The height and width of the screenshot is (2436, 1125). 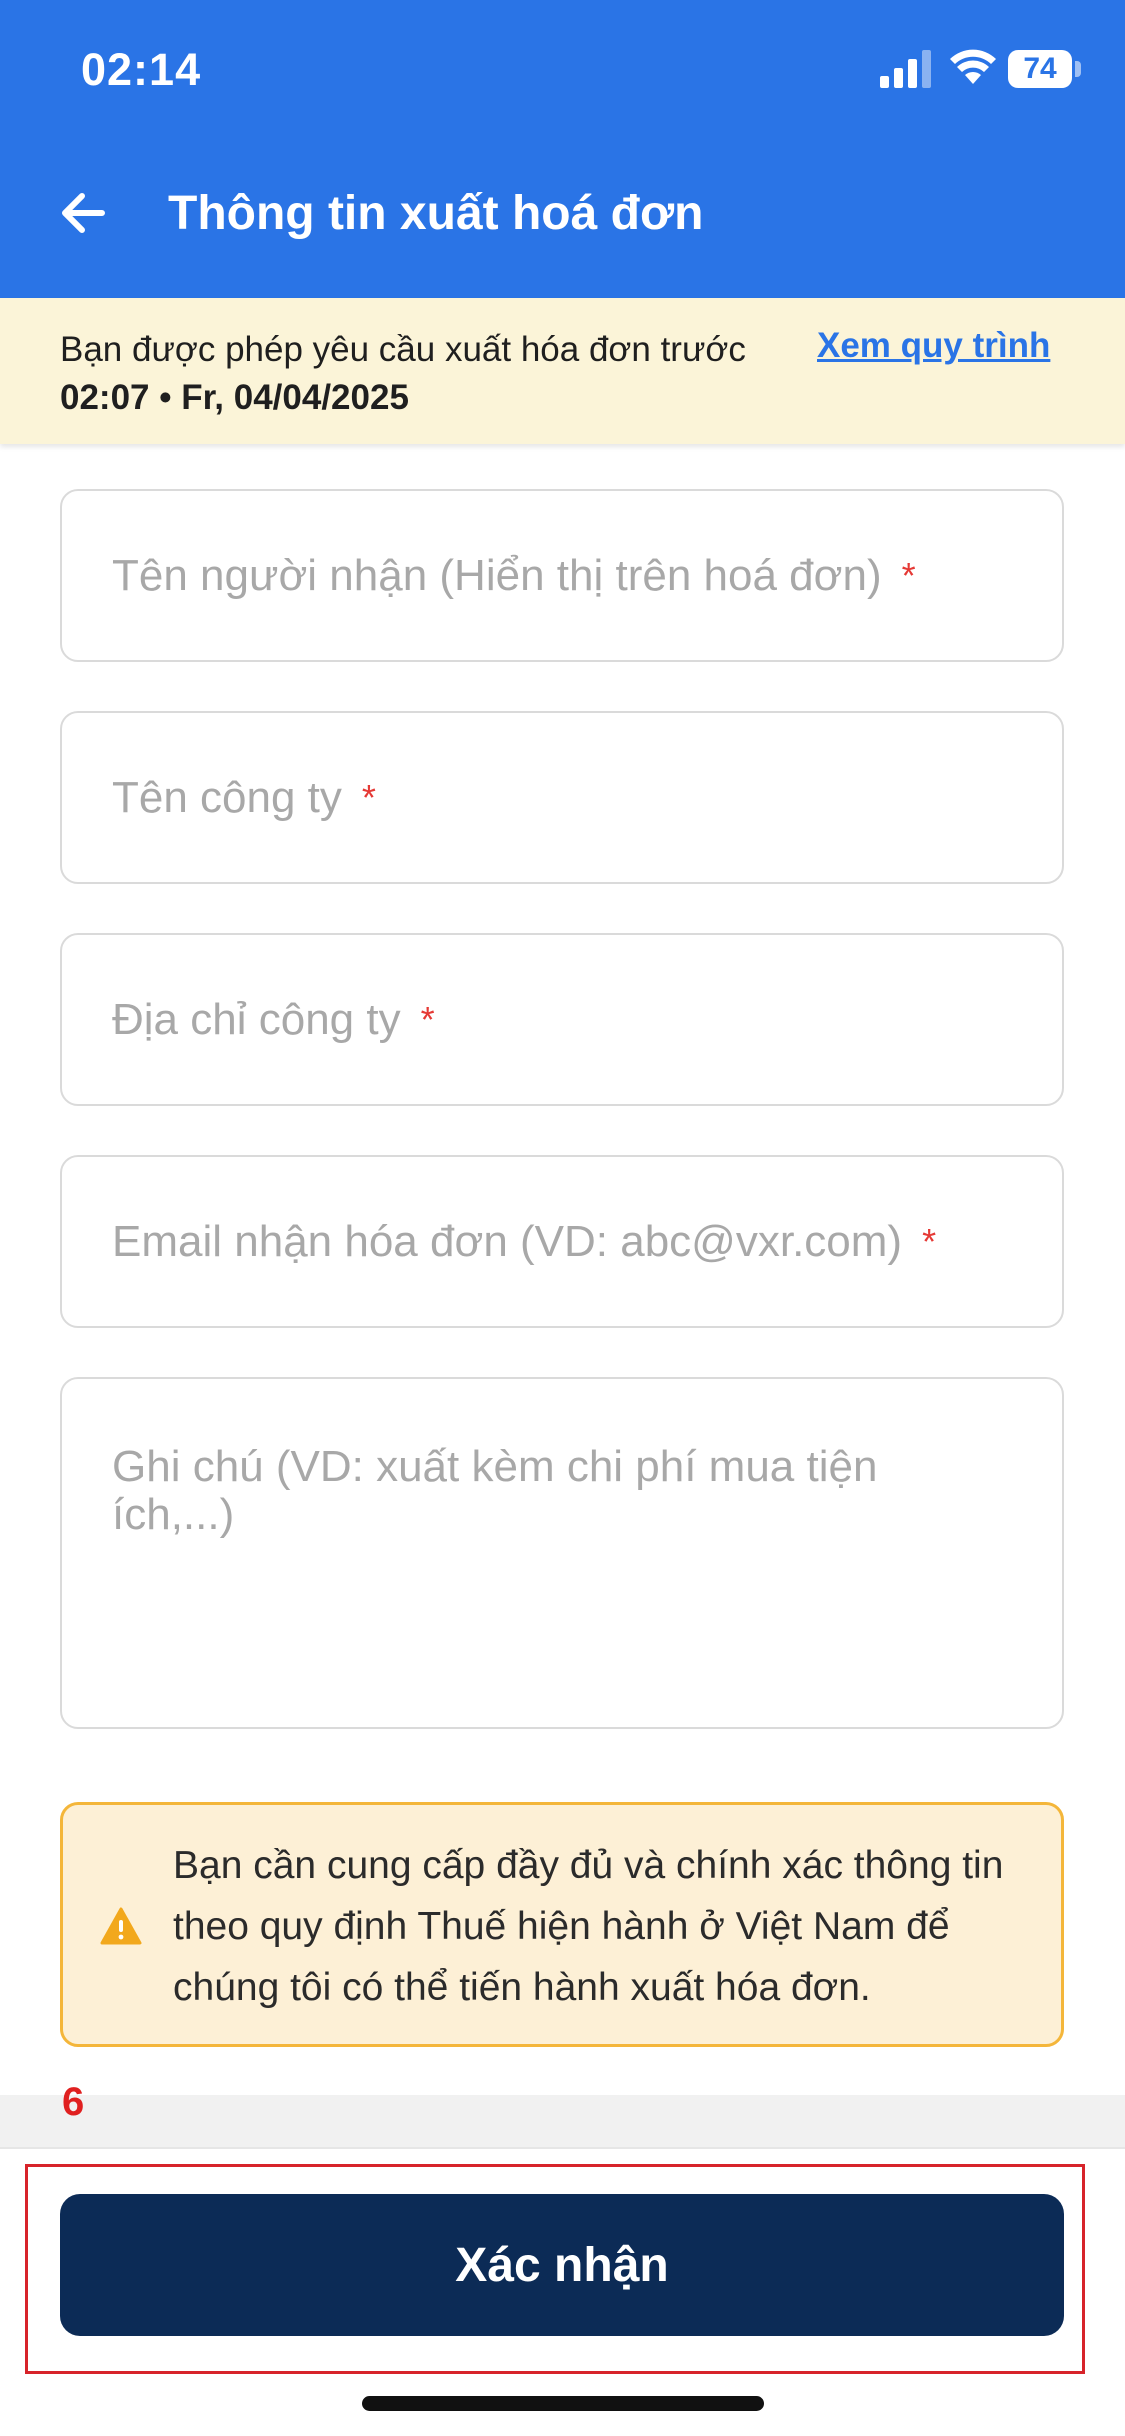 What do you see at coordinates (1078, 69) in the screenshot?
I see `battery-tip` at bounding box center [1078, 69].